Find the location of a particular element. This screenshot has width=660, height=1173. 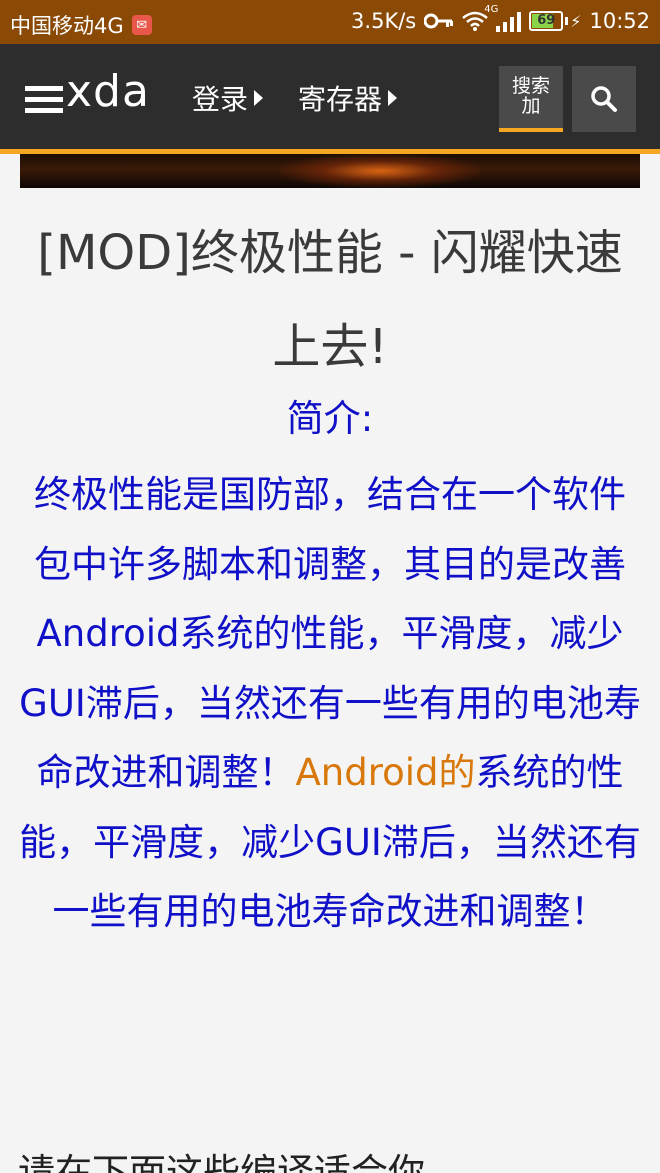

register-label: 寄存器 is located at coordinates (340, 99).